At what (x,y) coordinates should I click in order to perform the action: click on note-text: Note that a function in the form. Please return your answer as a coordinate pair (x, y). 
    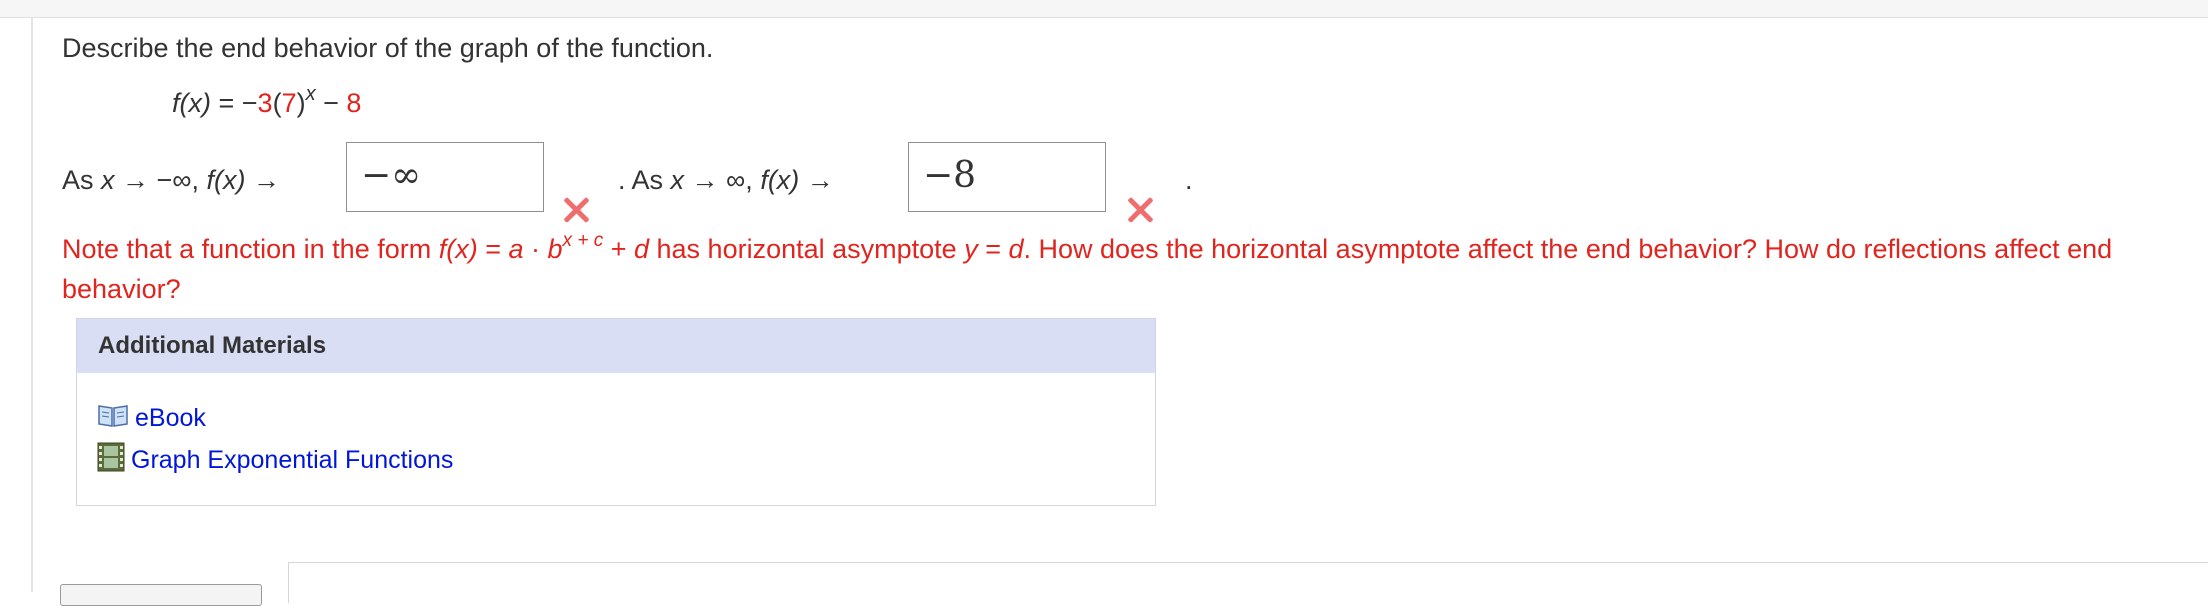
    Looking at the image, I should click on (250, 249).